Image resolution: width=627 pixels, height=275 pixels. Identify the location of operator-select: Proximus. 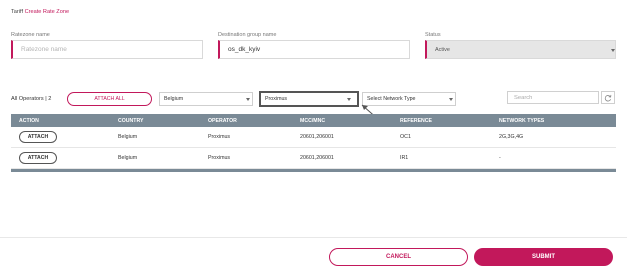
(309, 99).